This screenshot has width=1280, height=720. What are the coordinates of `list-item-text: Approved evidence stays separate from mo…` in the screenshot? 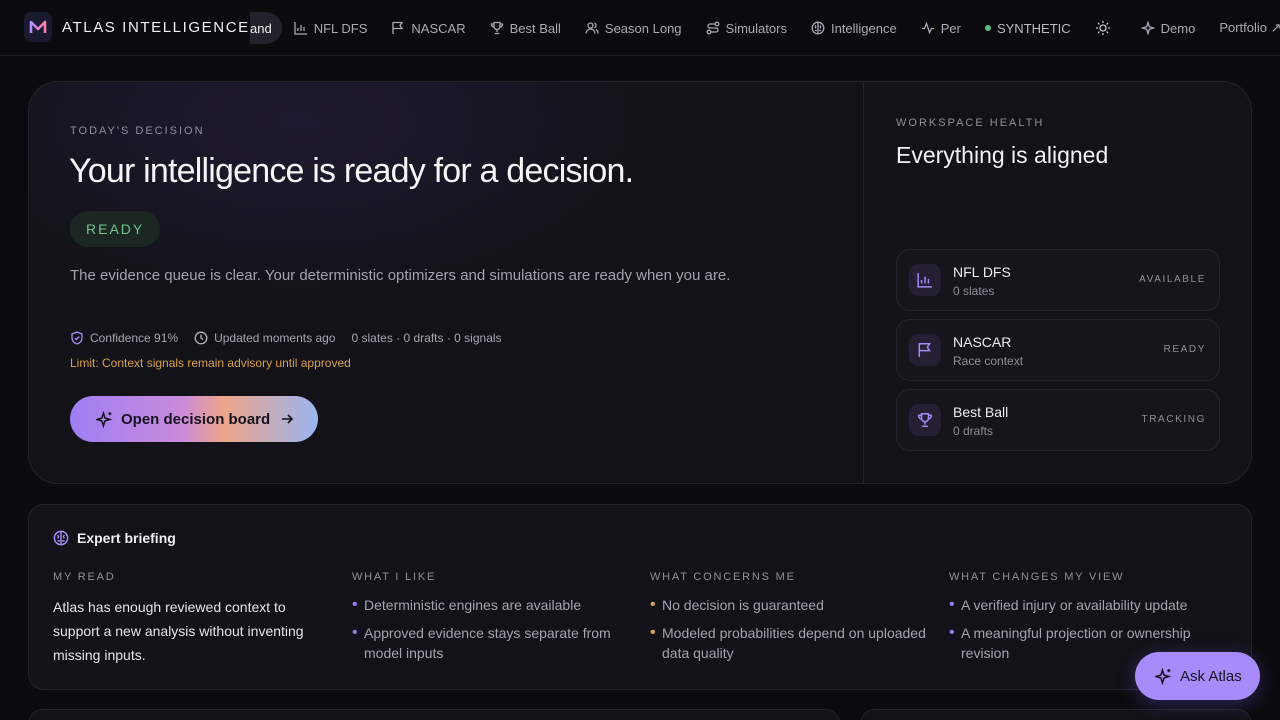 It's located at (487, 643).